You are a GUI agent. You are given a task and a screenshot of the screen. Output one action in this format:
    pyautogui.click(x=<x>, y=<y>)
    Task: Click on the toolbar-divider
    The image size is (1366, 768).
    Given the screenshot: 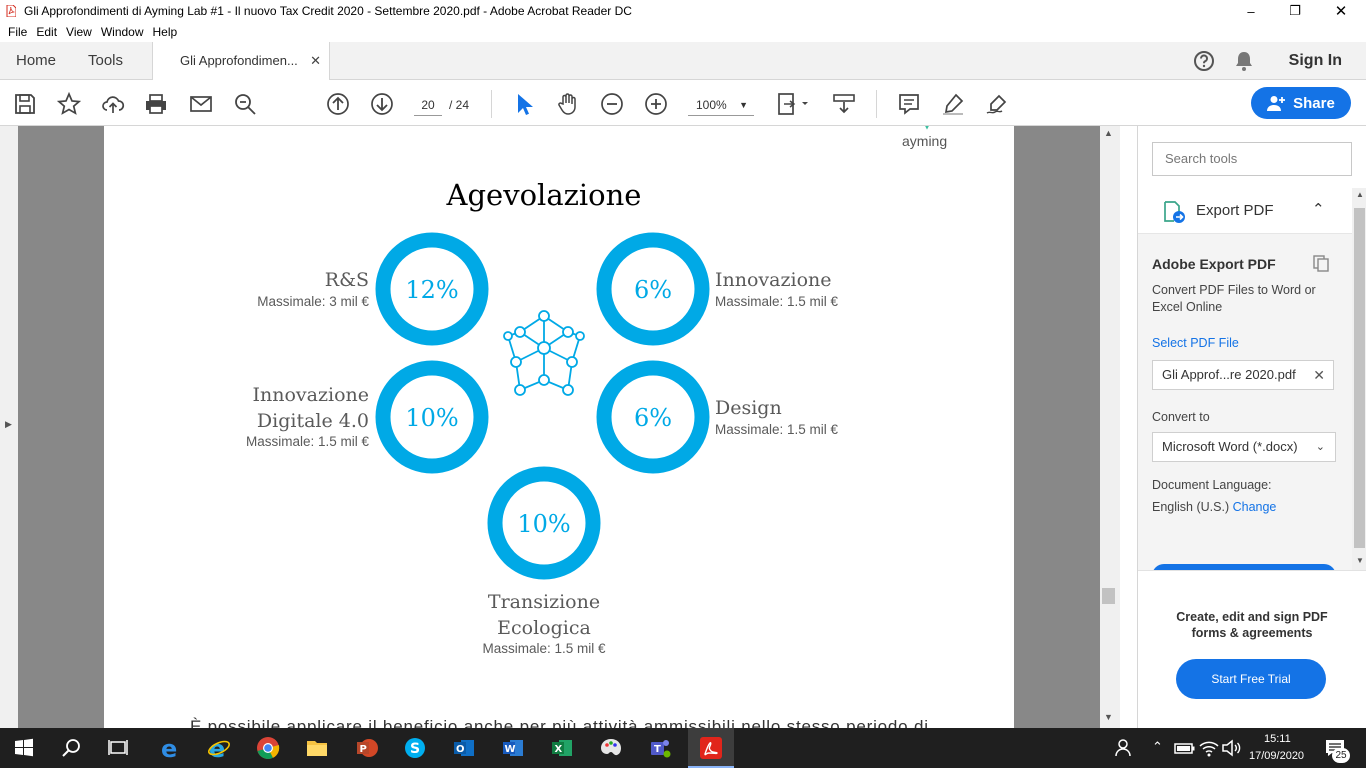 What is the action you would take?
    pyautogui.click(x=491, y=104)
    